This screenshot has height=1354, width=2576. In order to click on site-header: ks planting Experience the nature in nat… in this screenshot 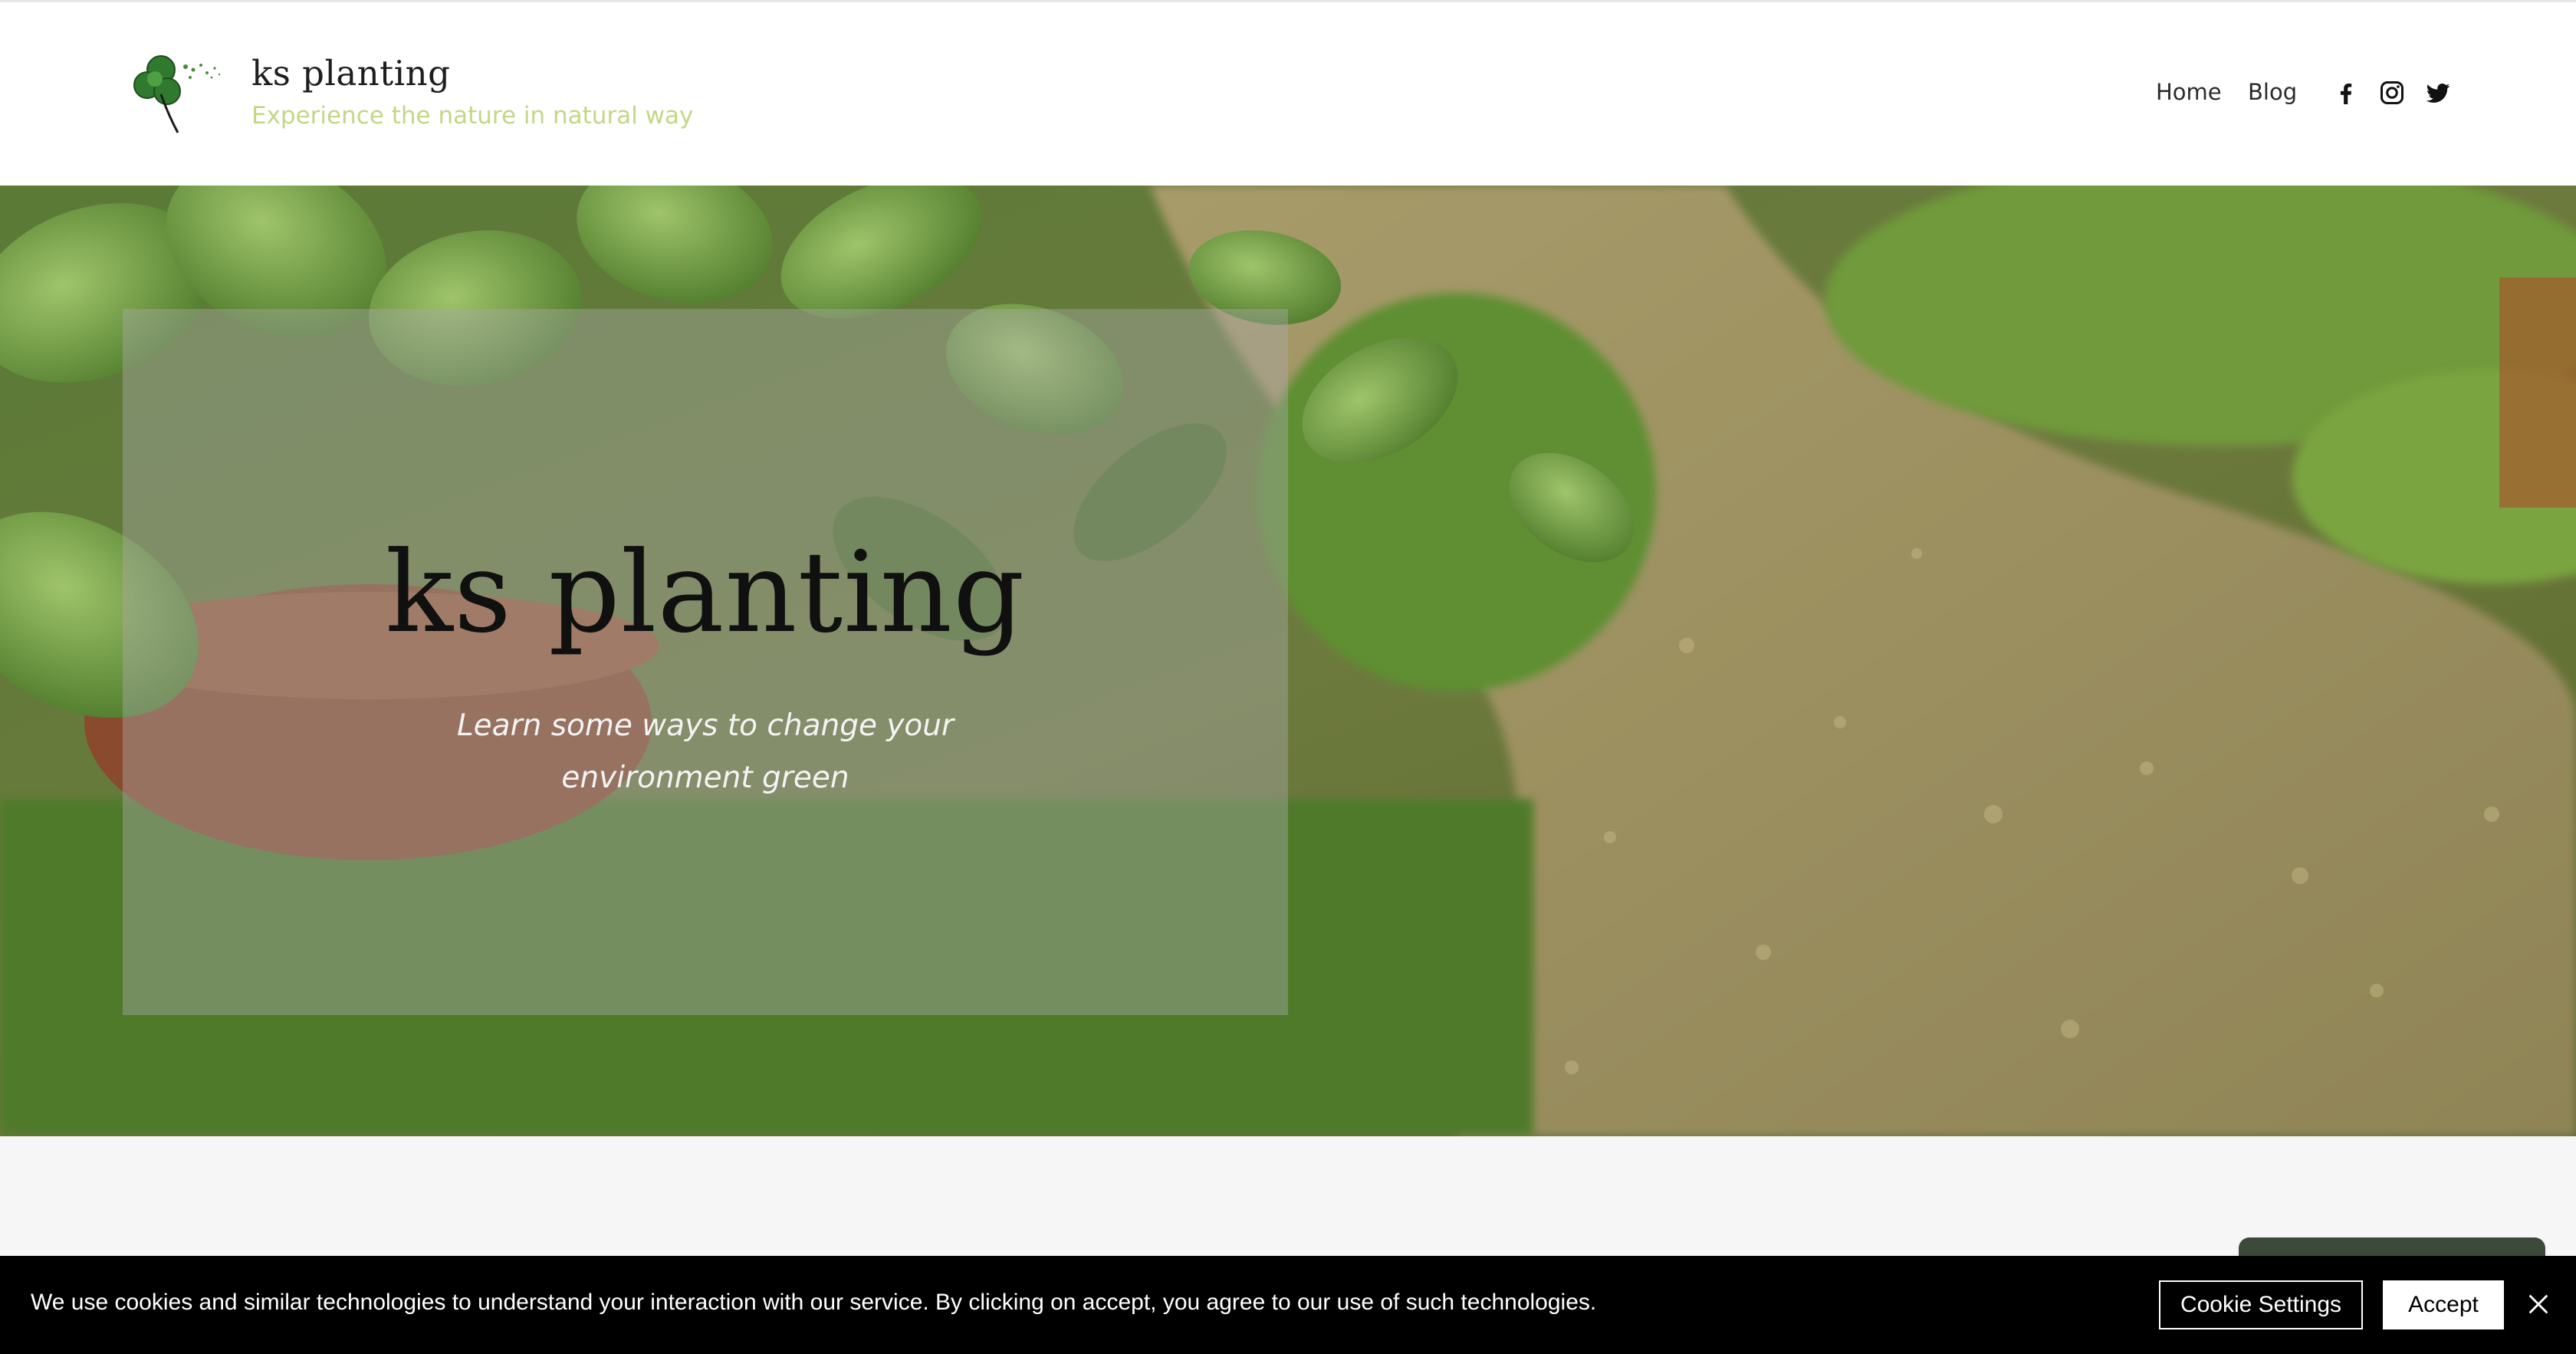, I will do `click(1288, 93)`.